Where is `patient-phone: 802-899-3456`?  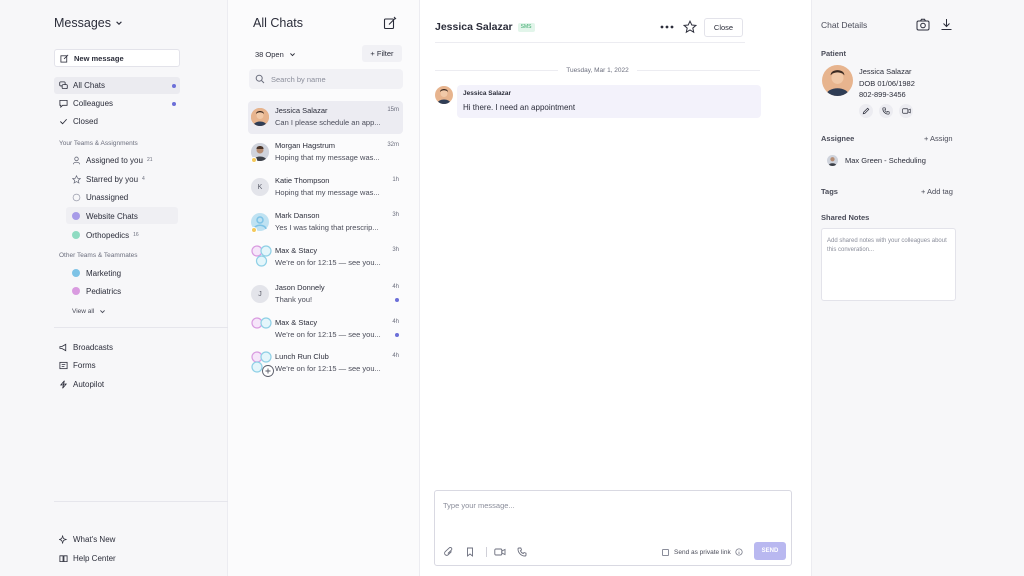
patient-phone: 802-899-3456 is located at coordinates (882, 94).